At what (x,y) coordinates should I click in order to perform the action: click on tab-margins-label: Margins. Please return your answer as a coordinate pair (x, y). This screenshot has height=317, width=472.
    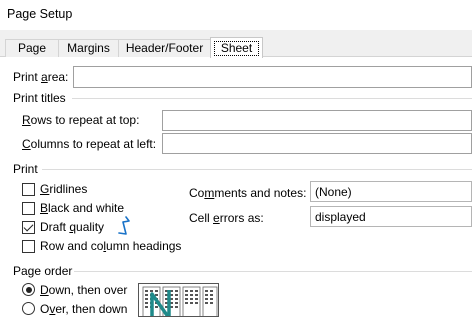
    Looking at the image, I should click on (88, 48).